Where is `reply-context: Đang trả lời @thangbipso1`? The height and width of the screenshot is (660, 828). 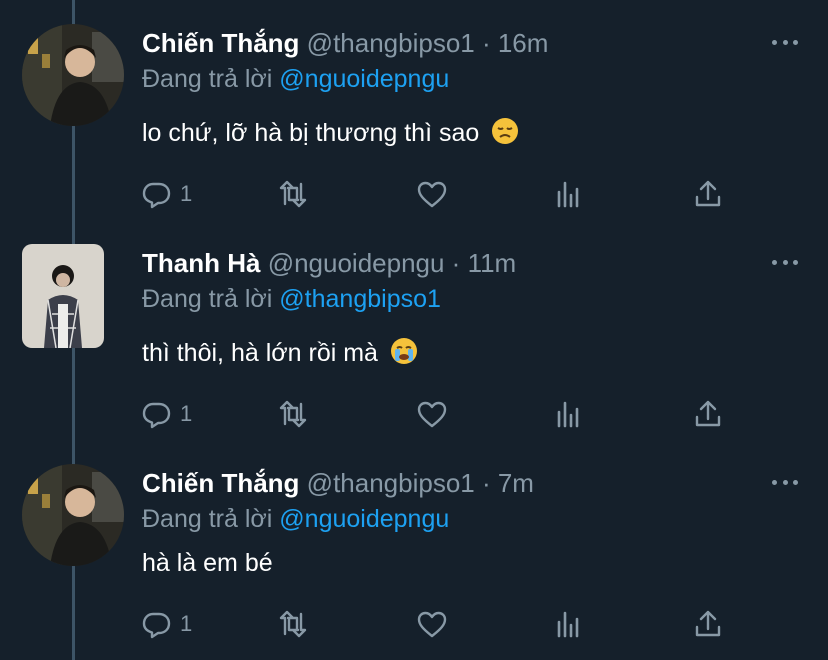
reply-context: Đang trả lời @thangbipso1 is located at coordinates (291, 299).